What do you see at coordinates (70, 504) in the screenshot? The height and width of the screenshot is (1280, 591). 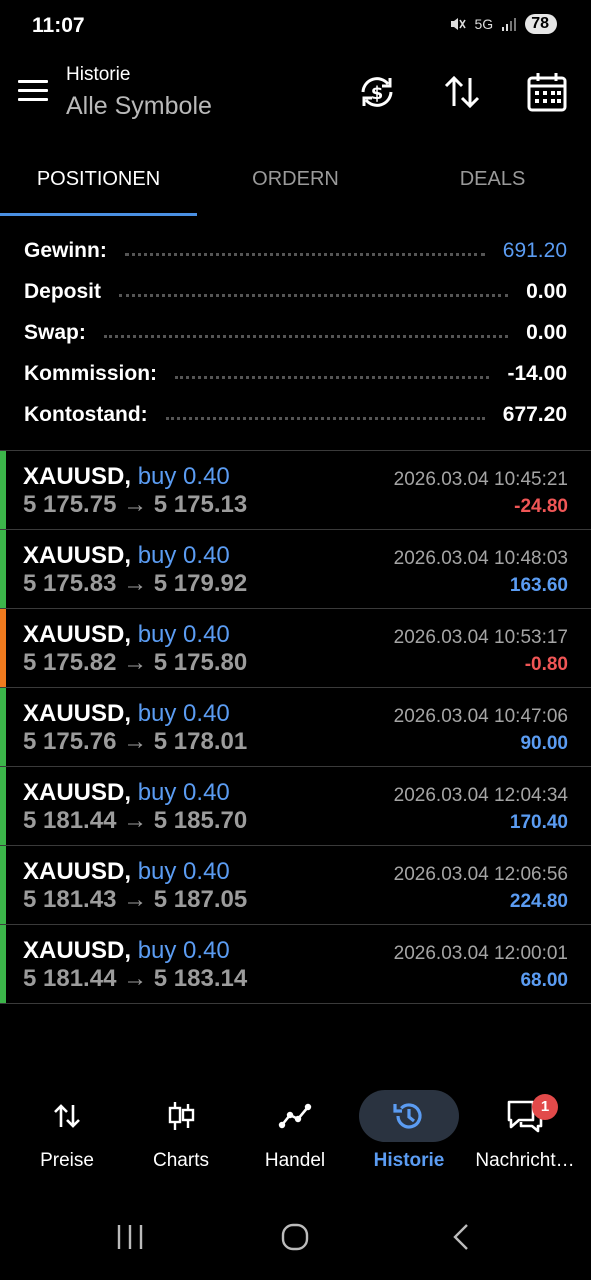 I see `deal-open-price: 5 175.75` at bounding box center [70, 504].